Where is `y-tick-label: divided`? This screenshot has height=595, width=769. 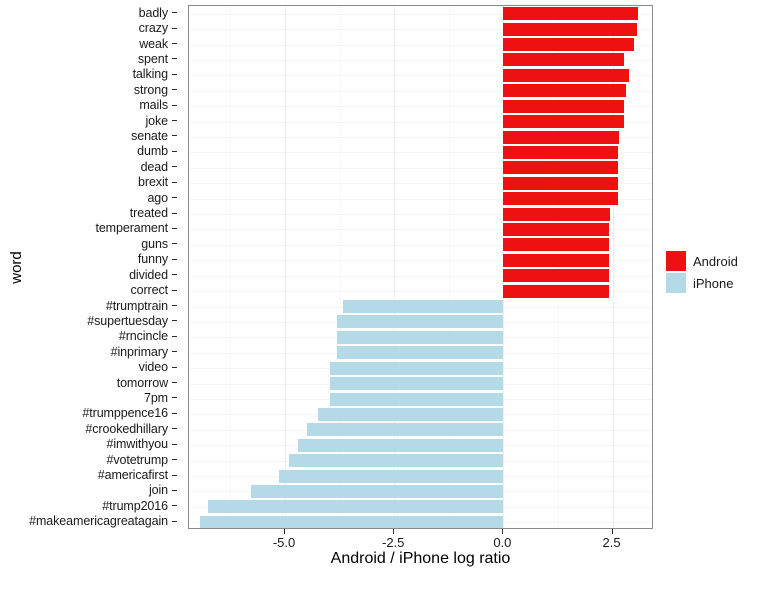
y-tick-label: divided is located at coordinates (148, 274).